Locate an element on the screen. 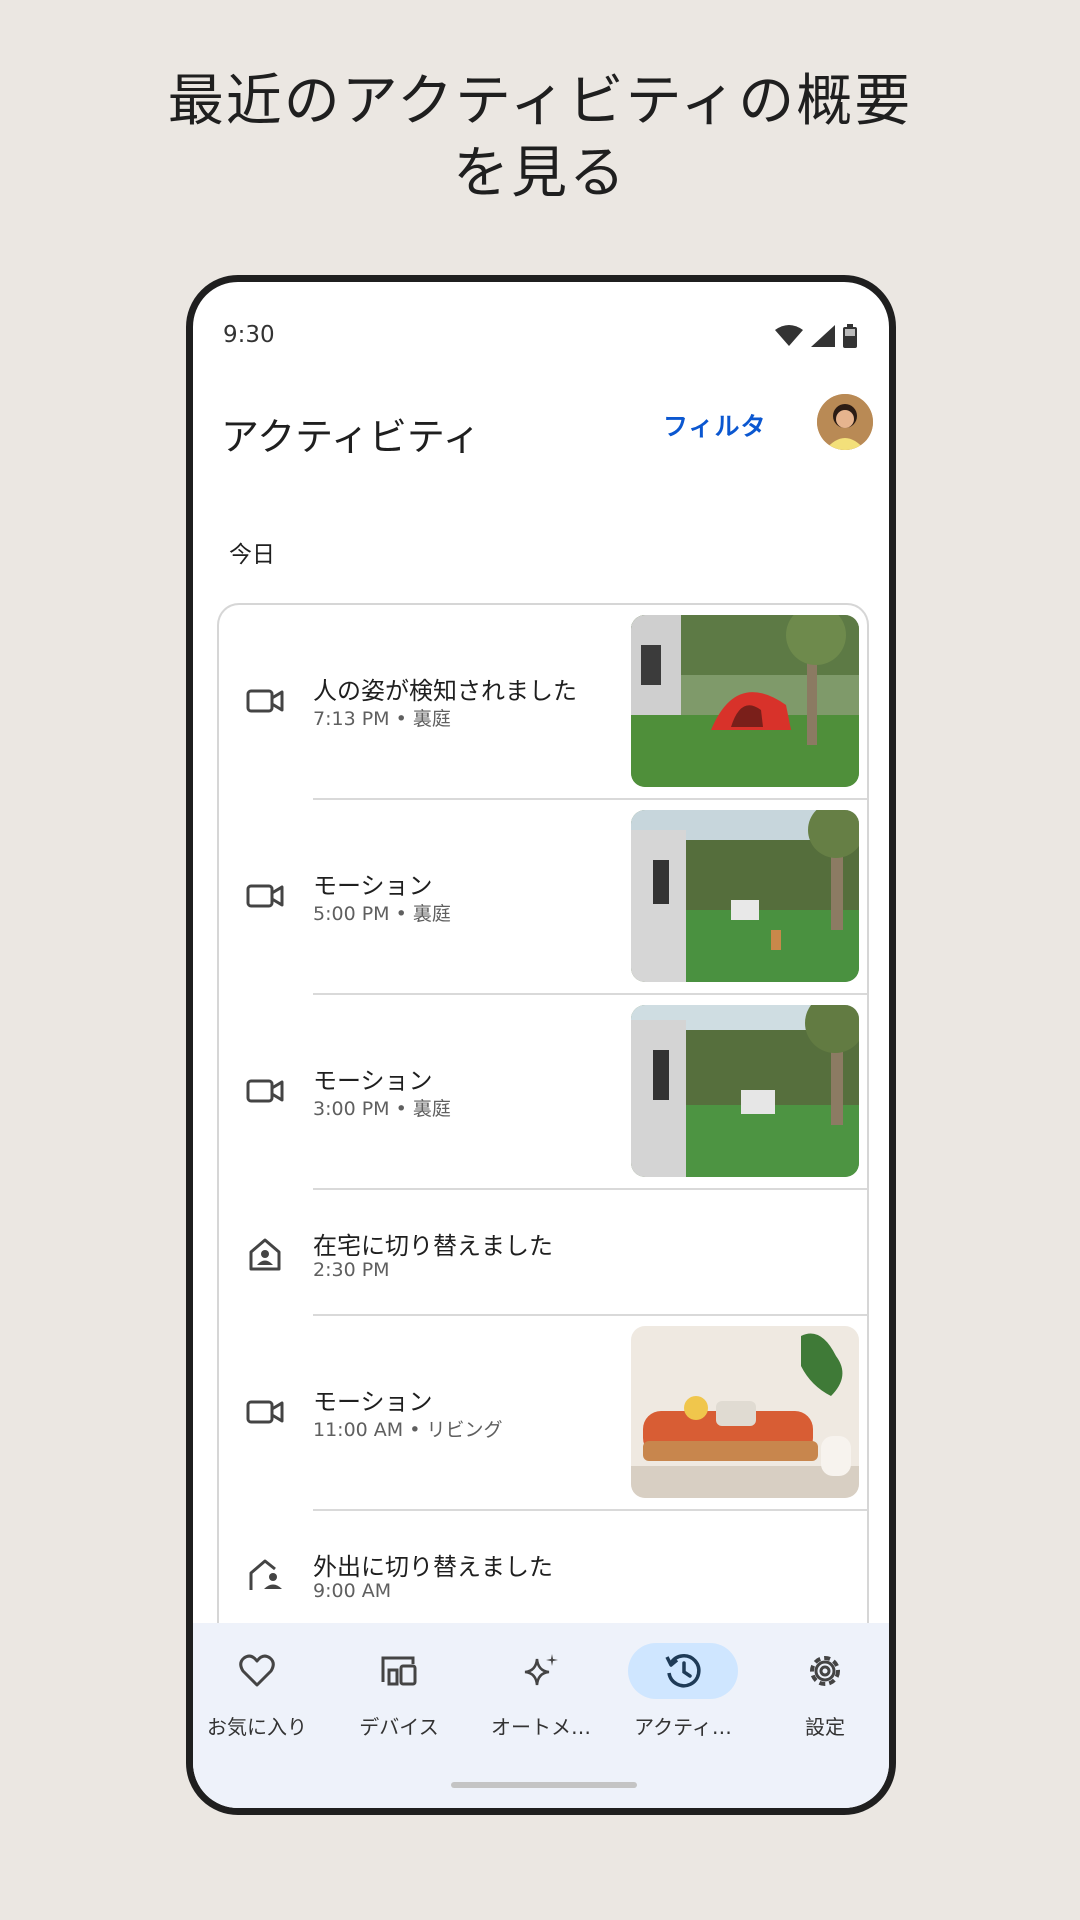 The image size is (1080, 1920). event-meta: 5:00 PM • 裏庭 is located at coordinates (382, 914).